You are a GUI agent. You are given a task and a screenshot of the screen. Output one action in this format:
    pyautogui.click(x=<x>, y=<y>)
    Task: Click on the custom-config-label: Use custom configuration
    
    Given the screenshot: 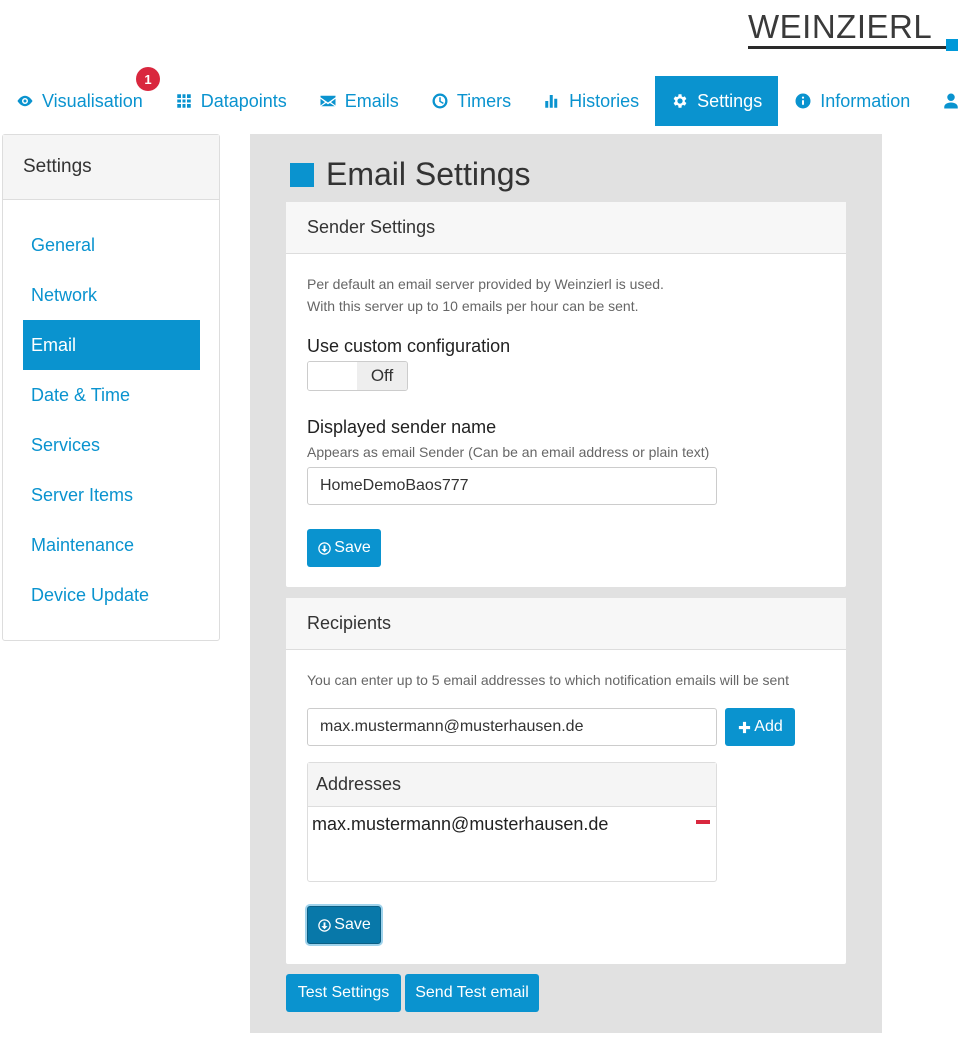 What is the action you would take?
    pyautogui.click(x=409, y=346)
    